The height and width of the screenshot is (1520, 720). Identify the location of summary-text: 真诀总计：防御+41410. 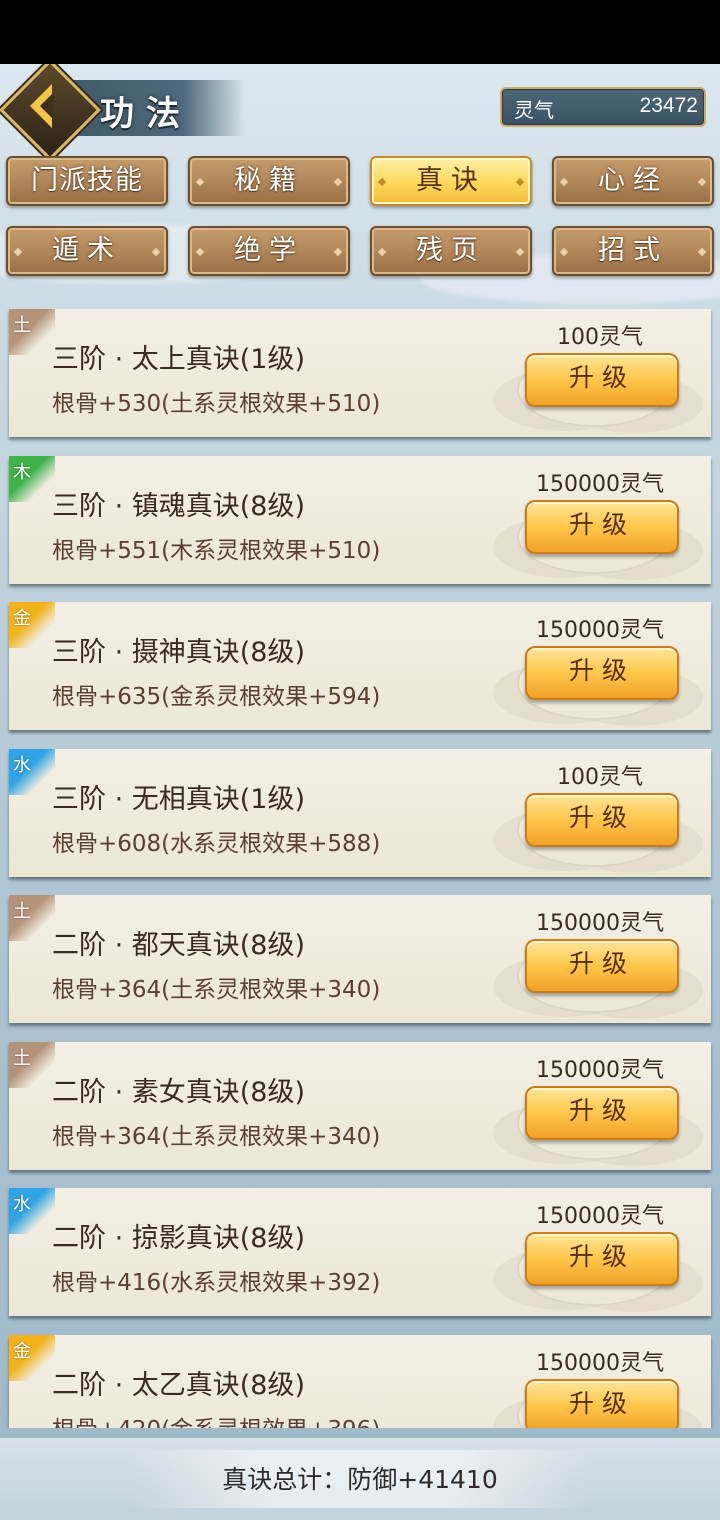
(360, 1479).